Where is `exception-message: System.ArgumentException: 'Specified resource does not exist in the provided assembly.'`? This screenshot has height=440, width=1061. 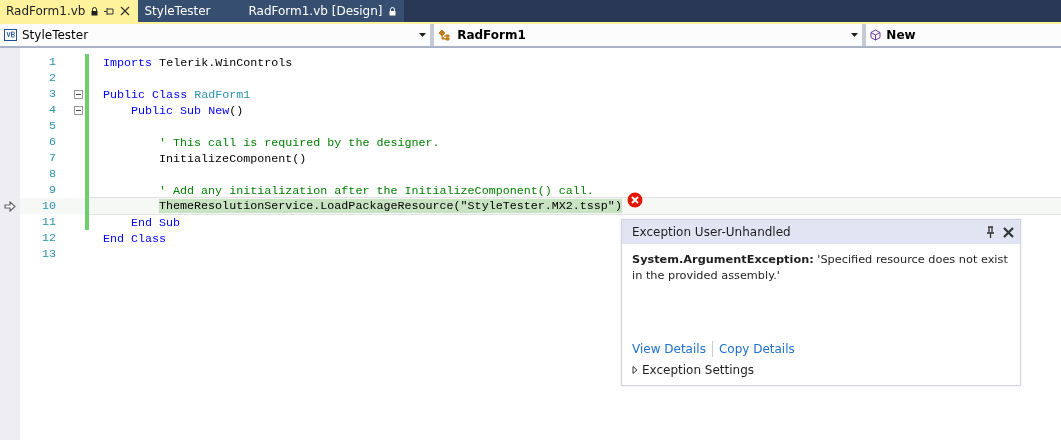
exception-message: System.ArgumentException: 'Specified resource does not exist in the provided assembly.' is located at coordinates (820, 267).